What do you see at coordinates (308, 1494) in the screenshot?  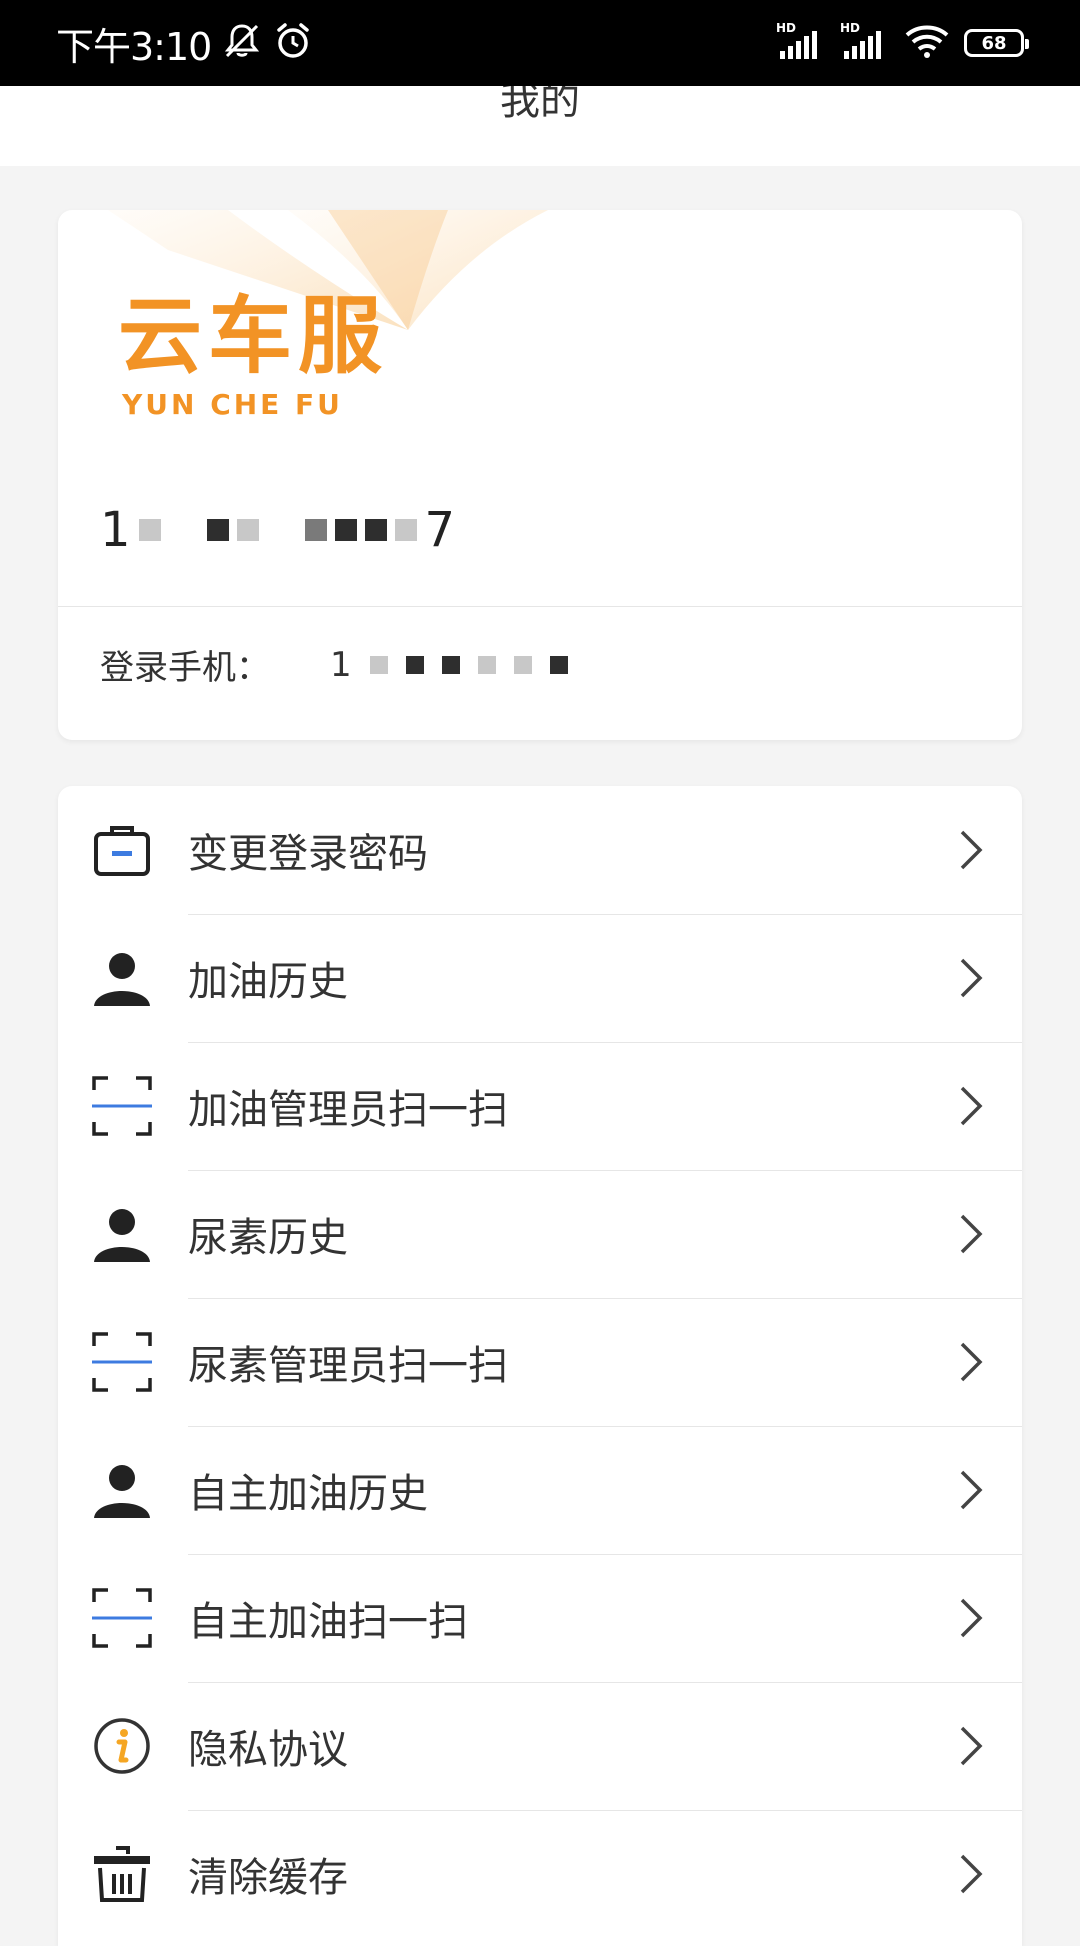 I see `menu-item-label: 自主加油历史` at bounding box center [308, 1494].